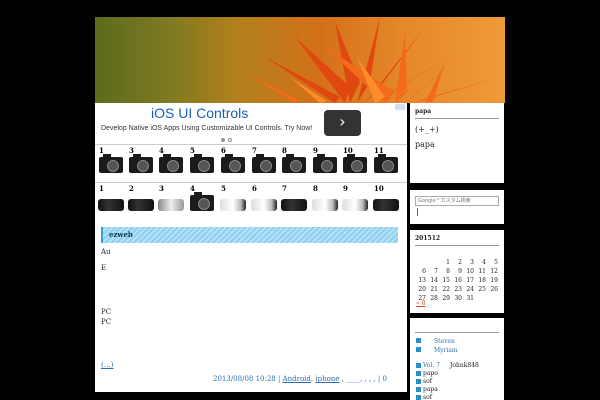  I want to click on calendar-day: 24, so click(469, 289).